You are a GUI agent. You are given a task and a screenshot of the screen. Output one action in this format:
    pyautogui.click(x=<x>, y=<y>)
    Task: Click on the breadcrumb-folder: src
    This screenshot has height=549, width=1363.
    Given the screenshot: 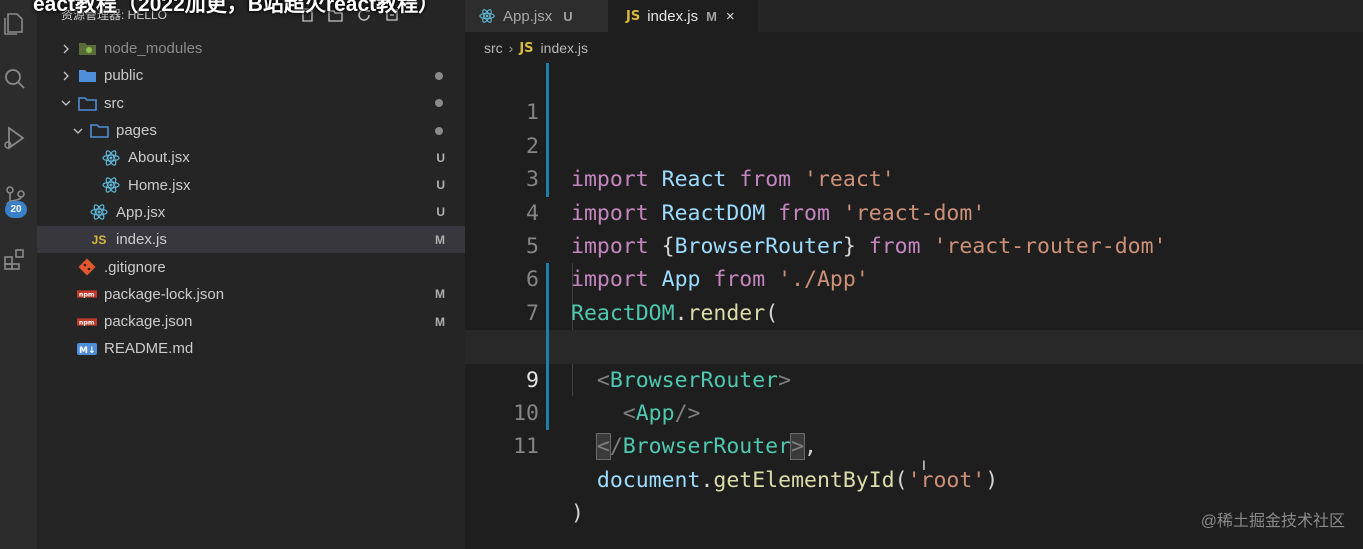 What is the action you would take?
    pyautogui.click(x=493, y=48)
    